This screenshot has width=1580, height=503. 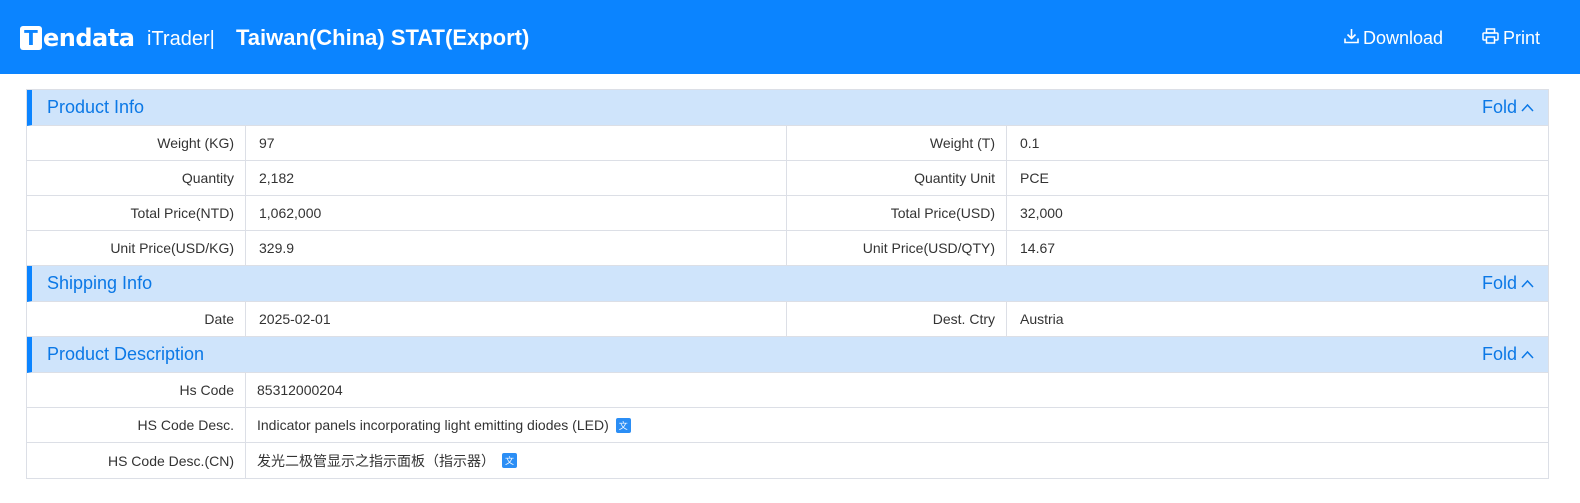 I want to click on field-label: Weight (KG), so click(x=136, y=143).